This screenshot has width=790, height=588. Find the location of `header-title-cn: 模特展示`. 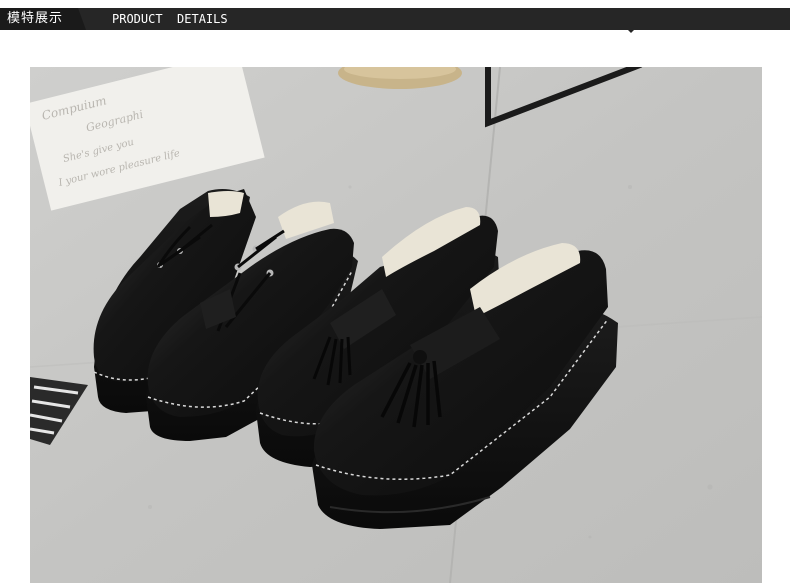

header-title-cn: 模特展示 is located at coordinates (35, 18).